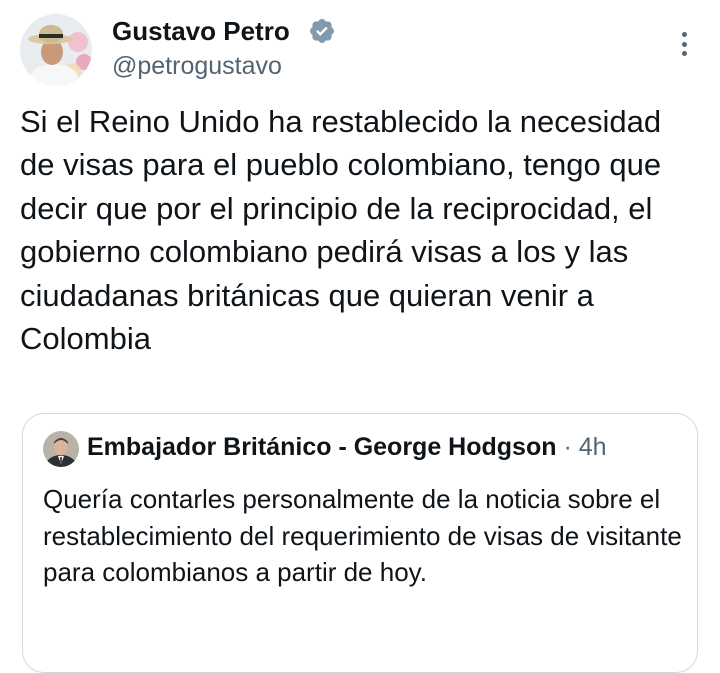 The image size is (720, 673). What do you see at coordinates (322, 447) in the screenshot?
I see `quoted-author-name: Embajador Británico - George Hodgson` at bounding box center [322, 447].